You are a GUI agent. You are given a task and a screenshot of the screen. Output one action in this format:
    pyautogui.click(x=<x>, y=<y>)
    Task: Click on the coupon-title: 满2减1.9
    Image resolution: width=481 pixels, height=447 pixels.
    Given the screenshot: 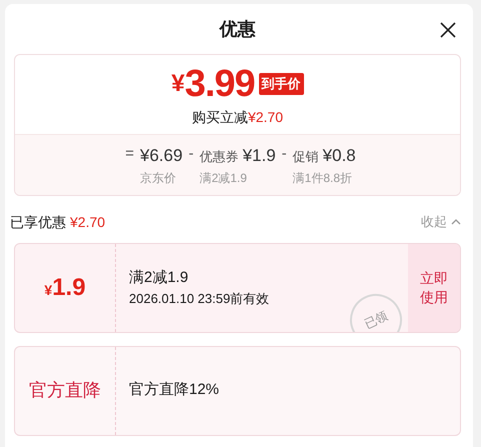 What is the action you would take?
    pyautogui.click(x=159, y=278)
    